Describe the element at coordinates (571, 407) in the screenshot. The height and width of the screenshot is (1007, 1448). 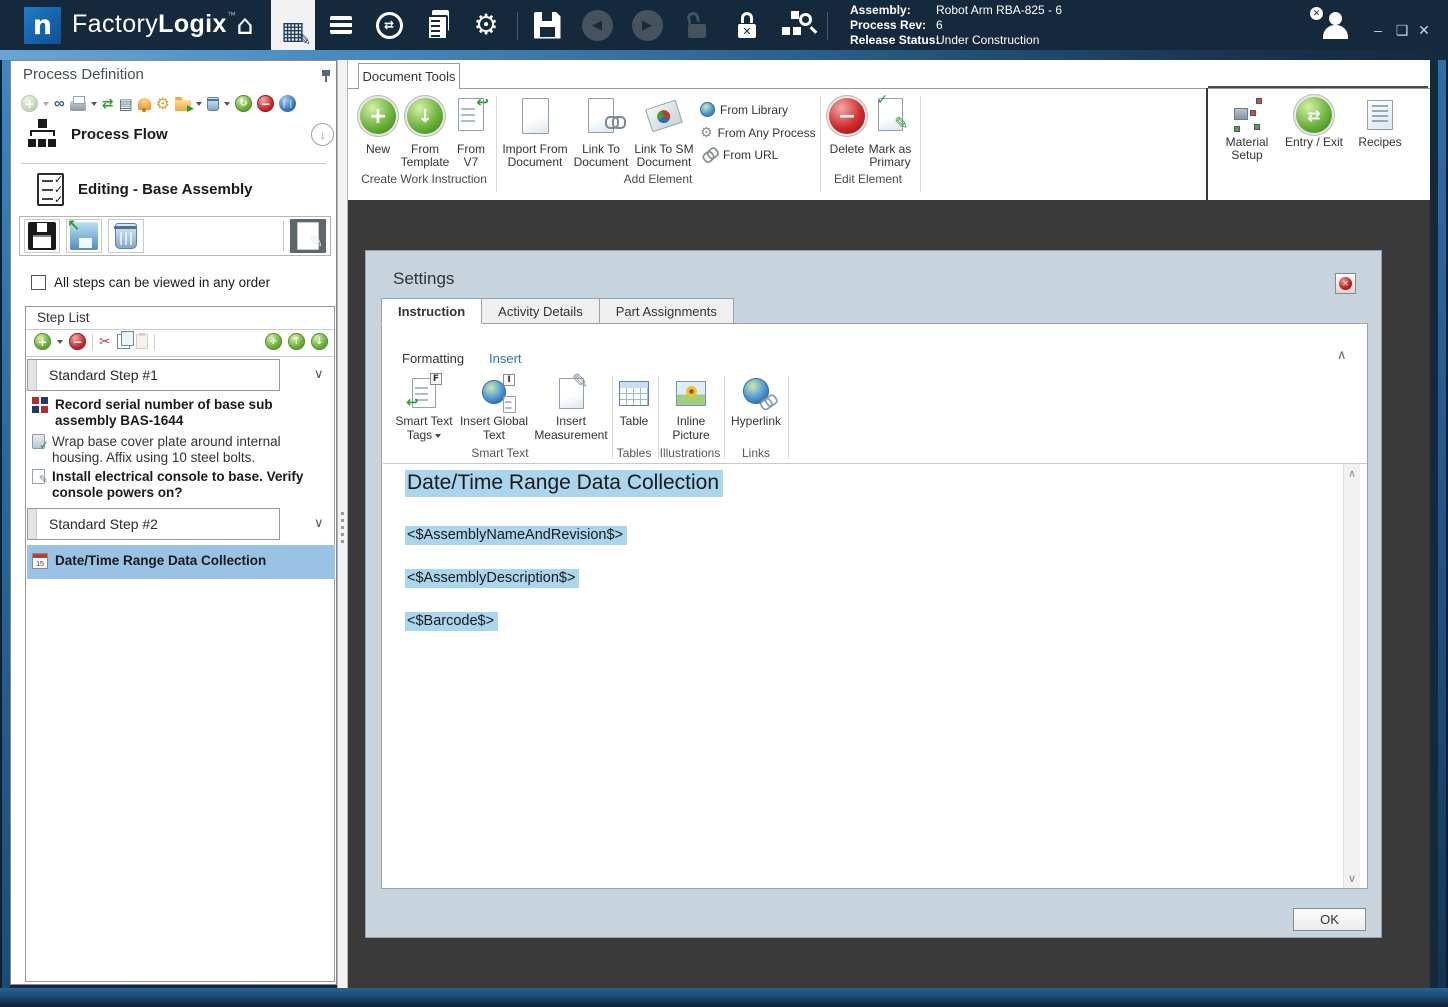
I see `insert-measurement-button: ✎ Insert Measurement` at that location.